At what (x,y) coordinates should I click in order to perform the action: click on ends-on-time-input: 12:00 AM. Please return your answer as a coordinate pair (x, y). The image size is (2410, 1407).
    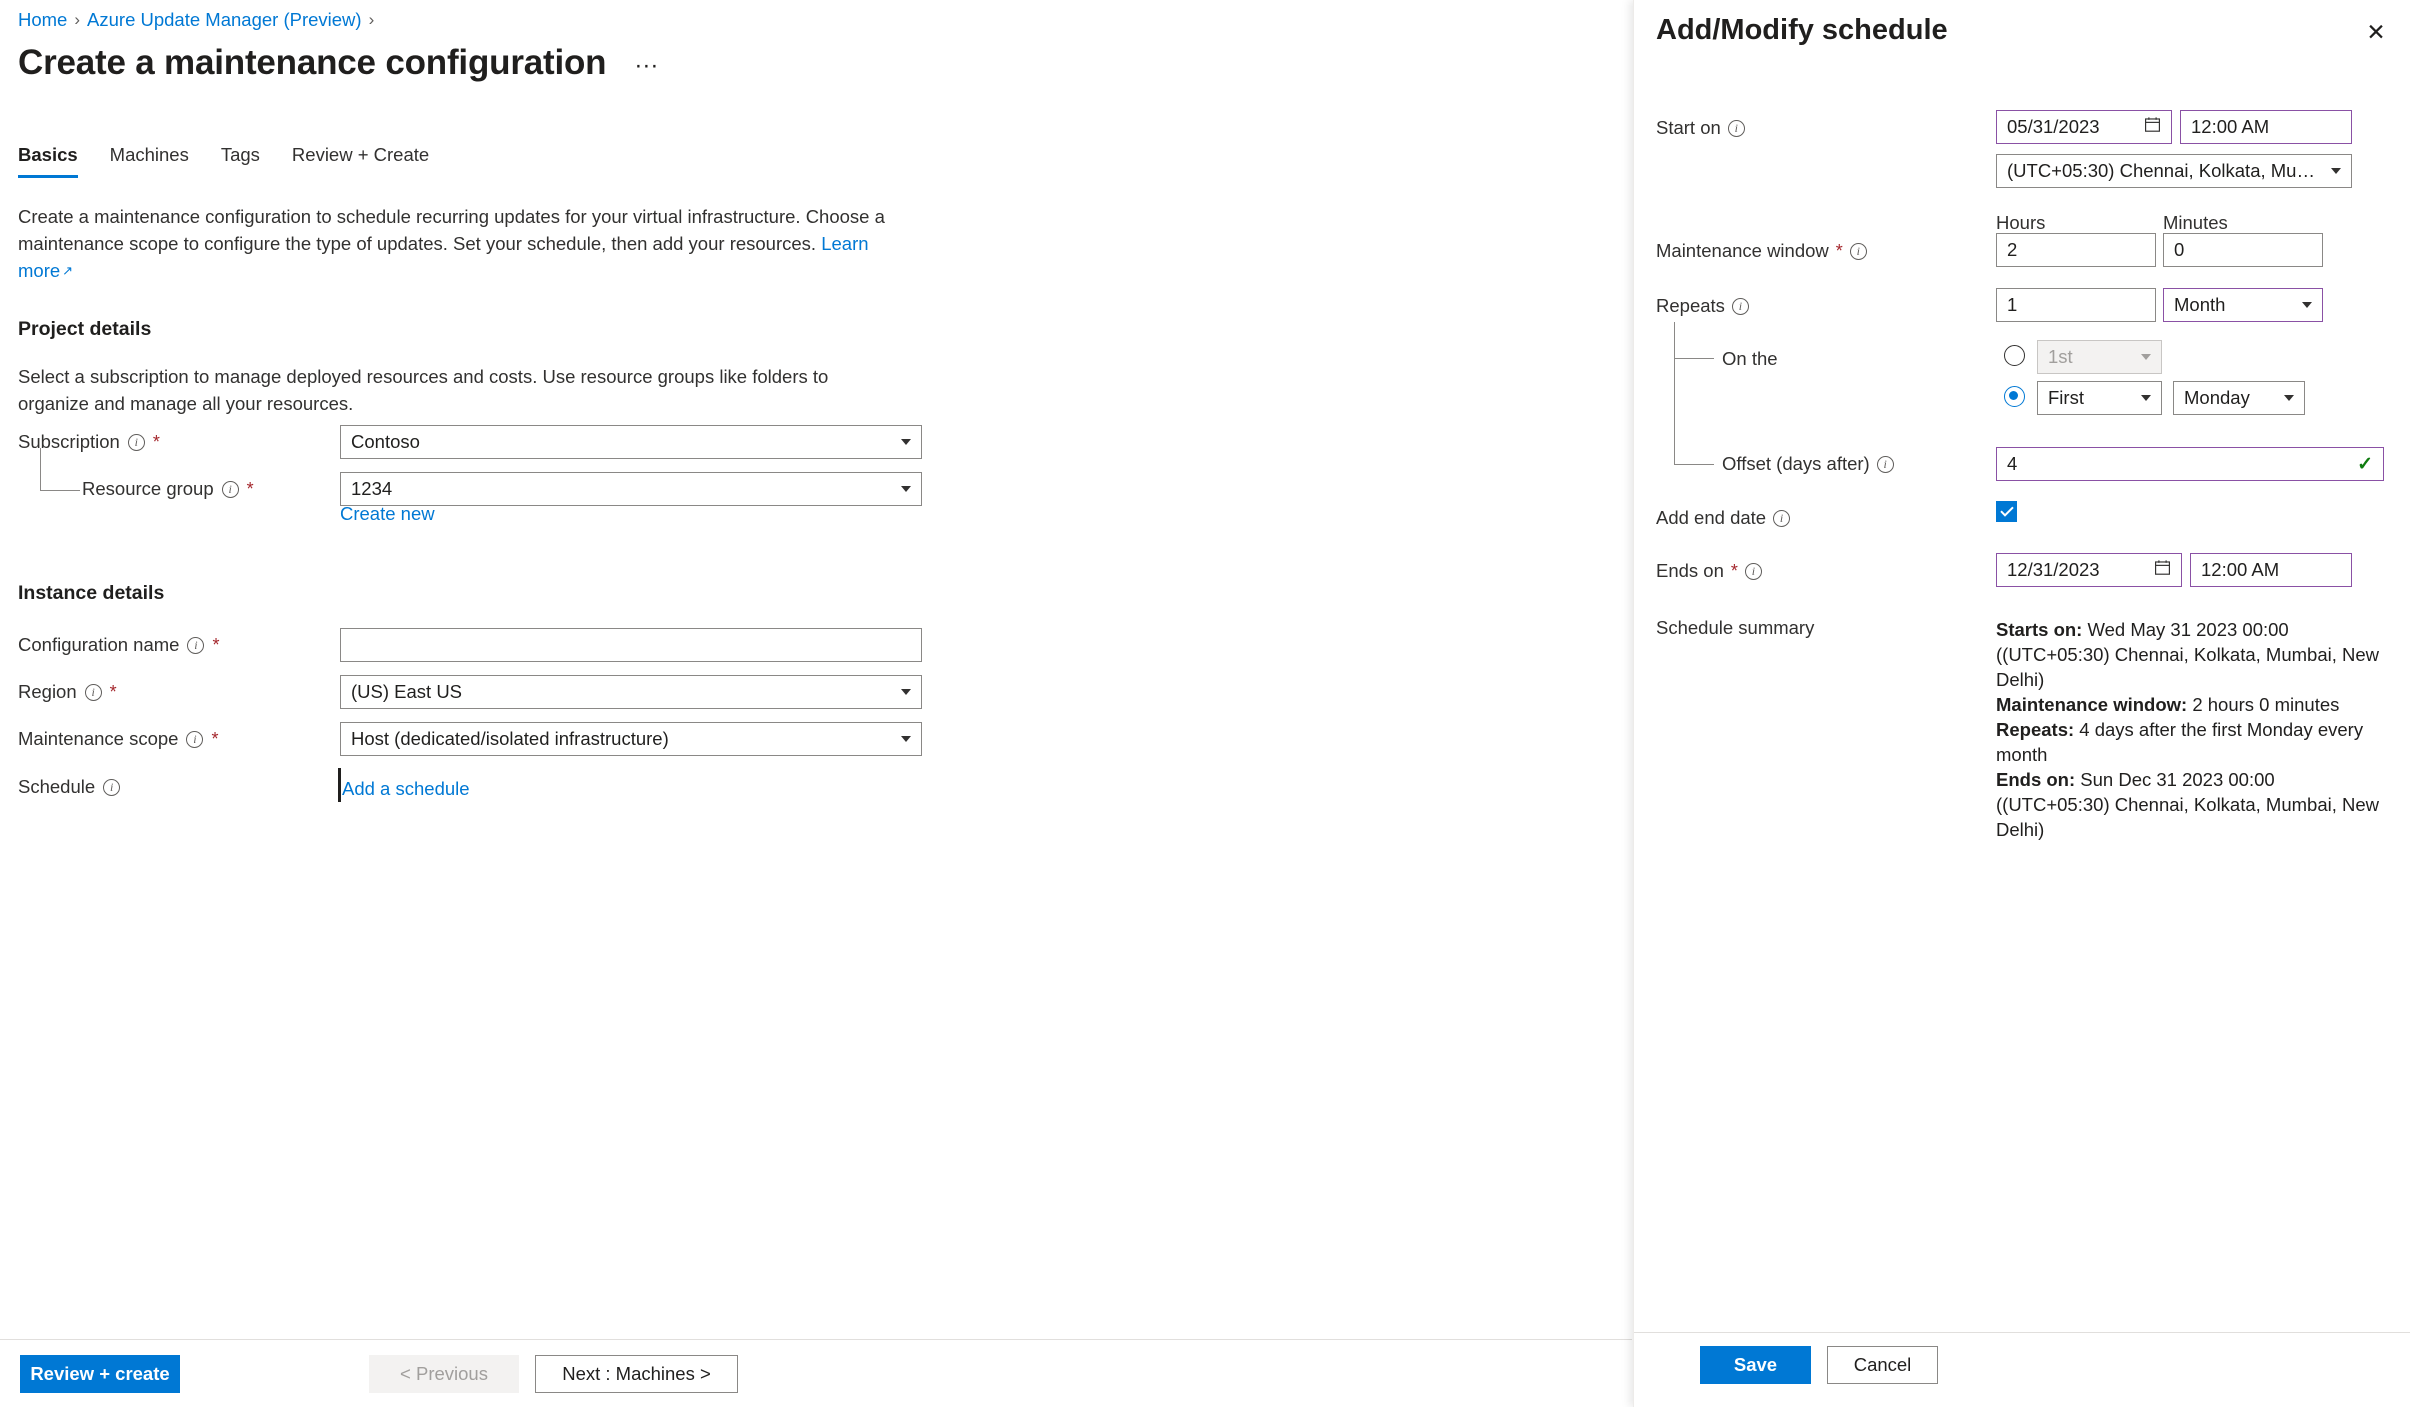
    Looking at the image, I should click on (2271, 570).